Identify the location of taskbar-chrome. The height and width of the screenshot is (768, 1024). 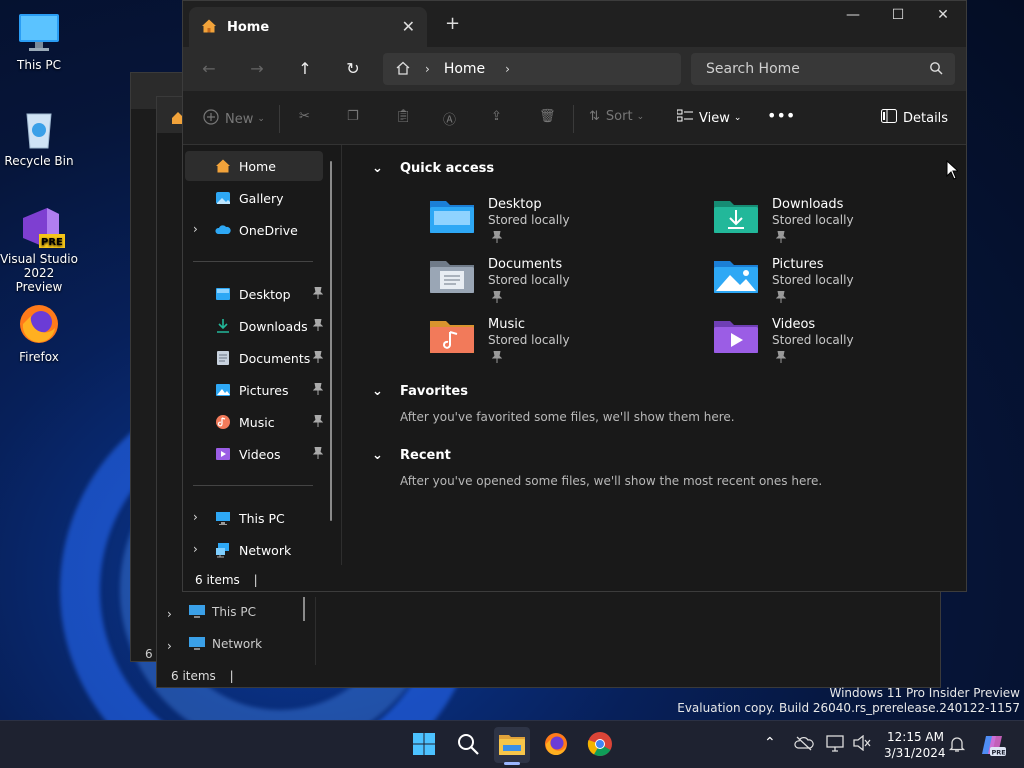
(600, 745).